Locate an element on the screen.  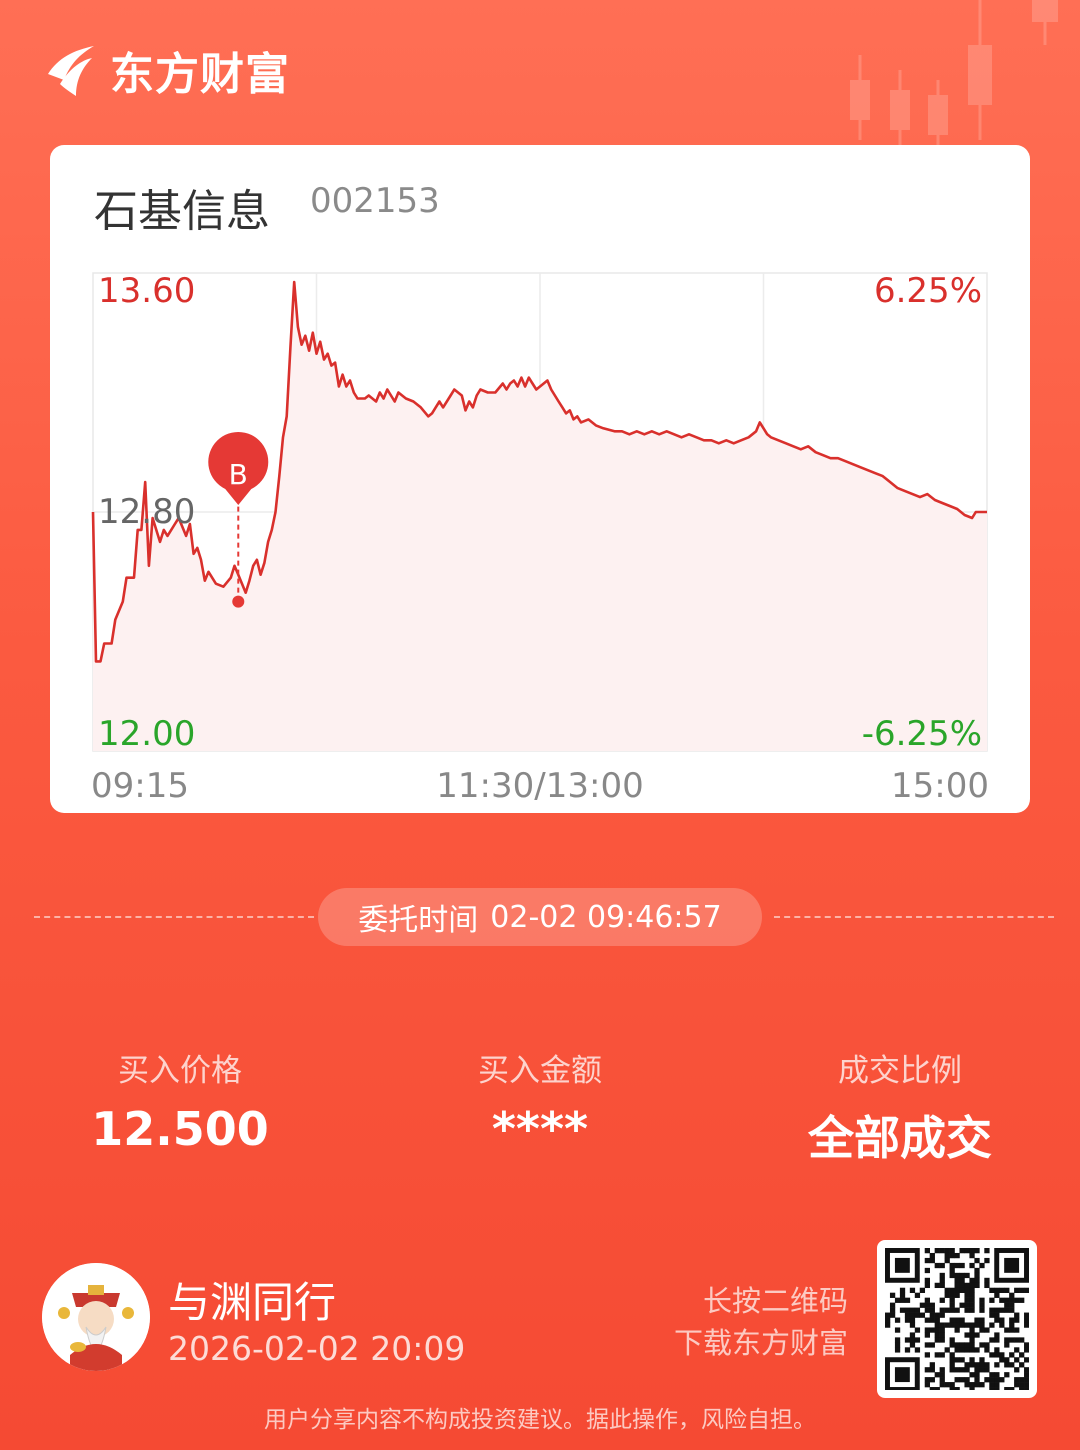
qr-hint-line1: 长按二维码 is located at coordinates (775, 1301).